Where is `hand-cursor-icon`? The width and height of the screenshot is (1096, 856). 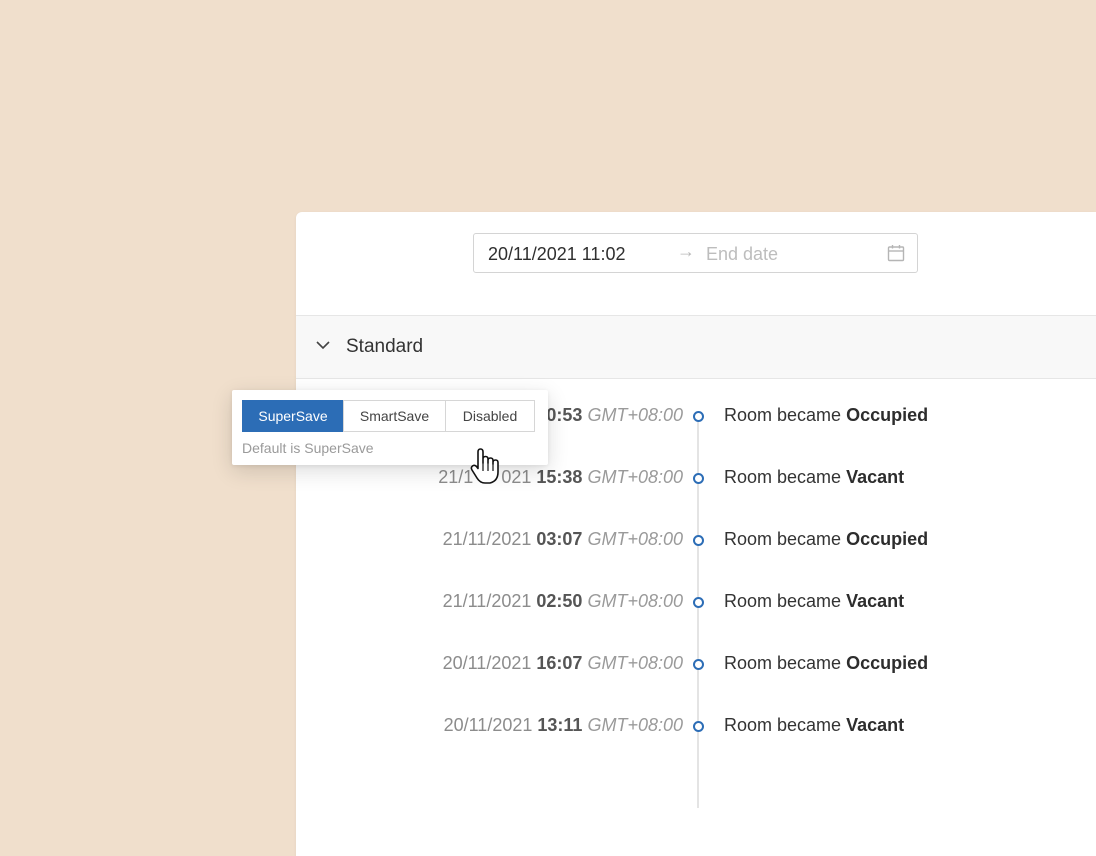 hand-cursor-icon is located at coordinates (484, 466).